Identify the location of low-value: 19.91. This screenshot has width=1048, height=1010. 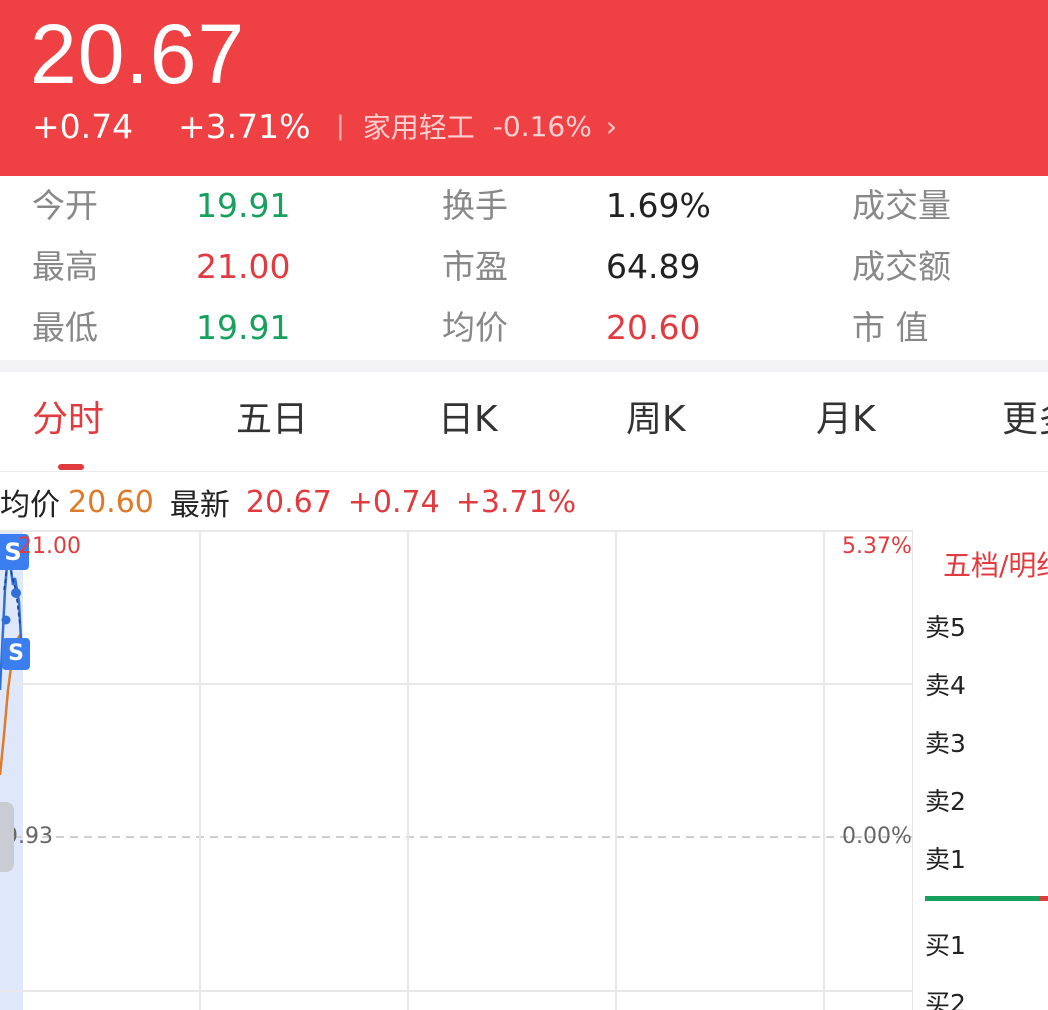
(243, 327).